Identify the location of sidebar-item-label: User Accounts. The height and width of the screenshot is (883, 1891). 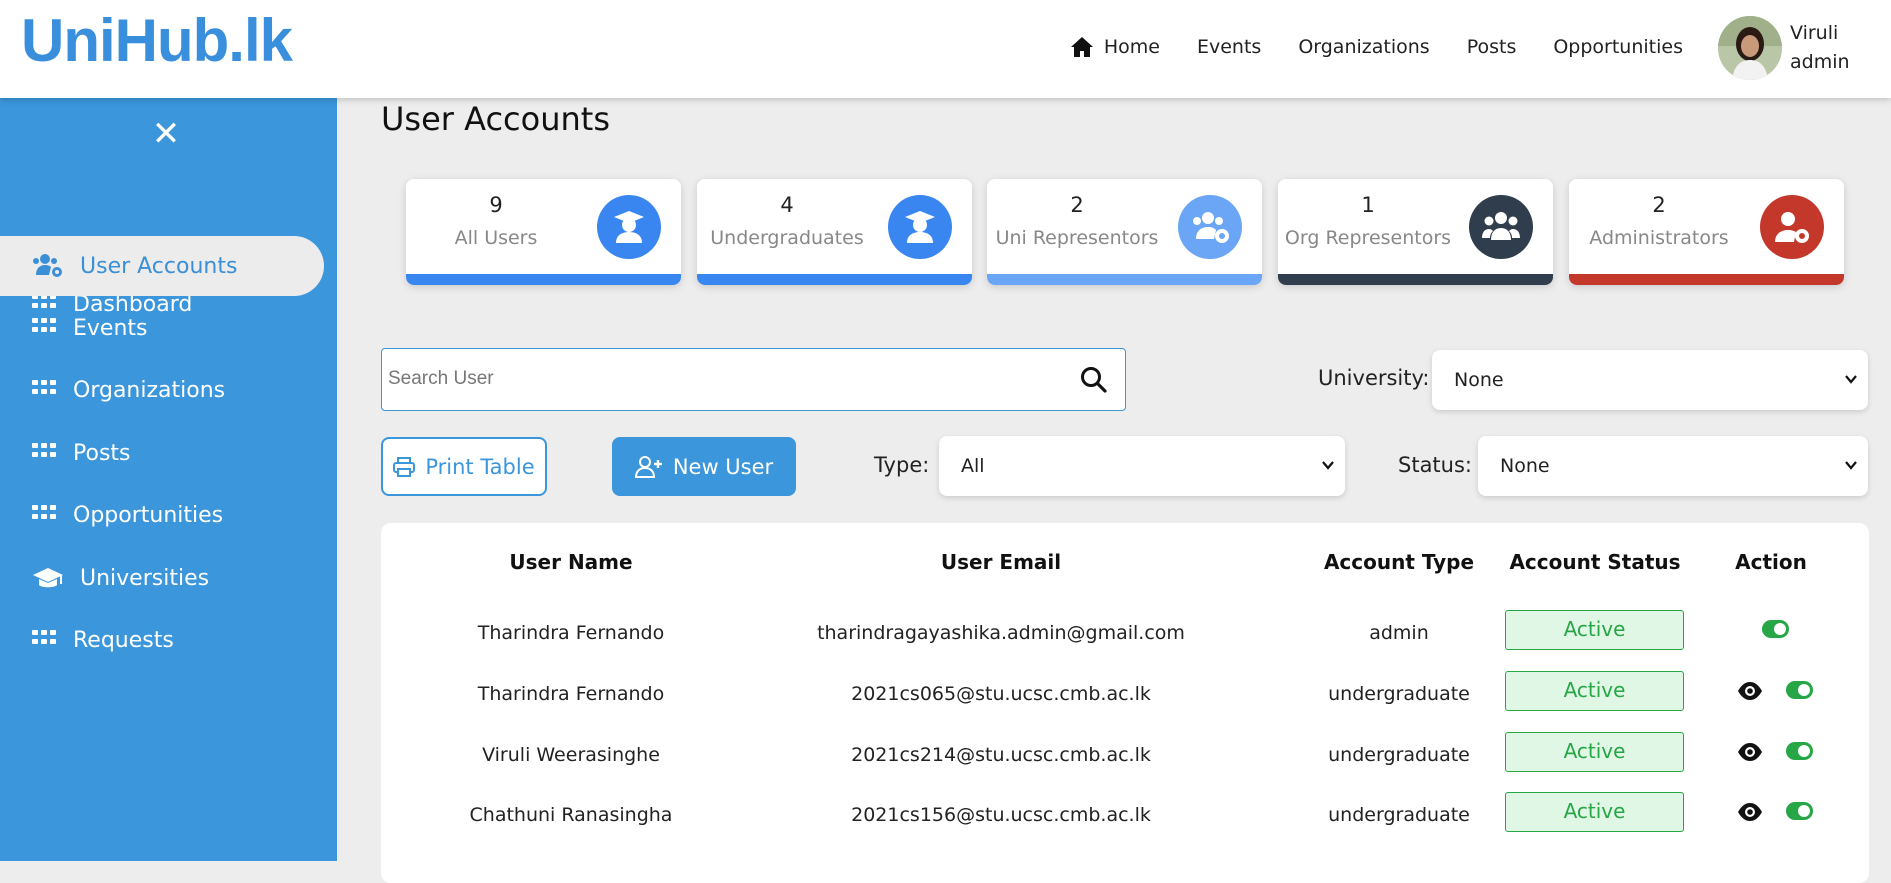
(159, 266).